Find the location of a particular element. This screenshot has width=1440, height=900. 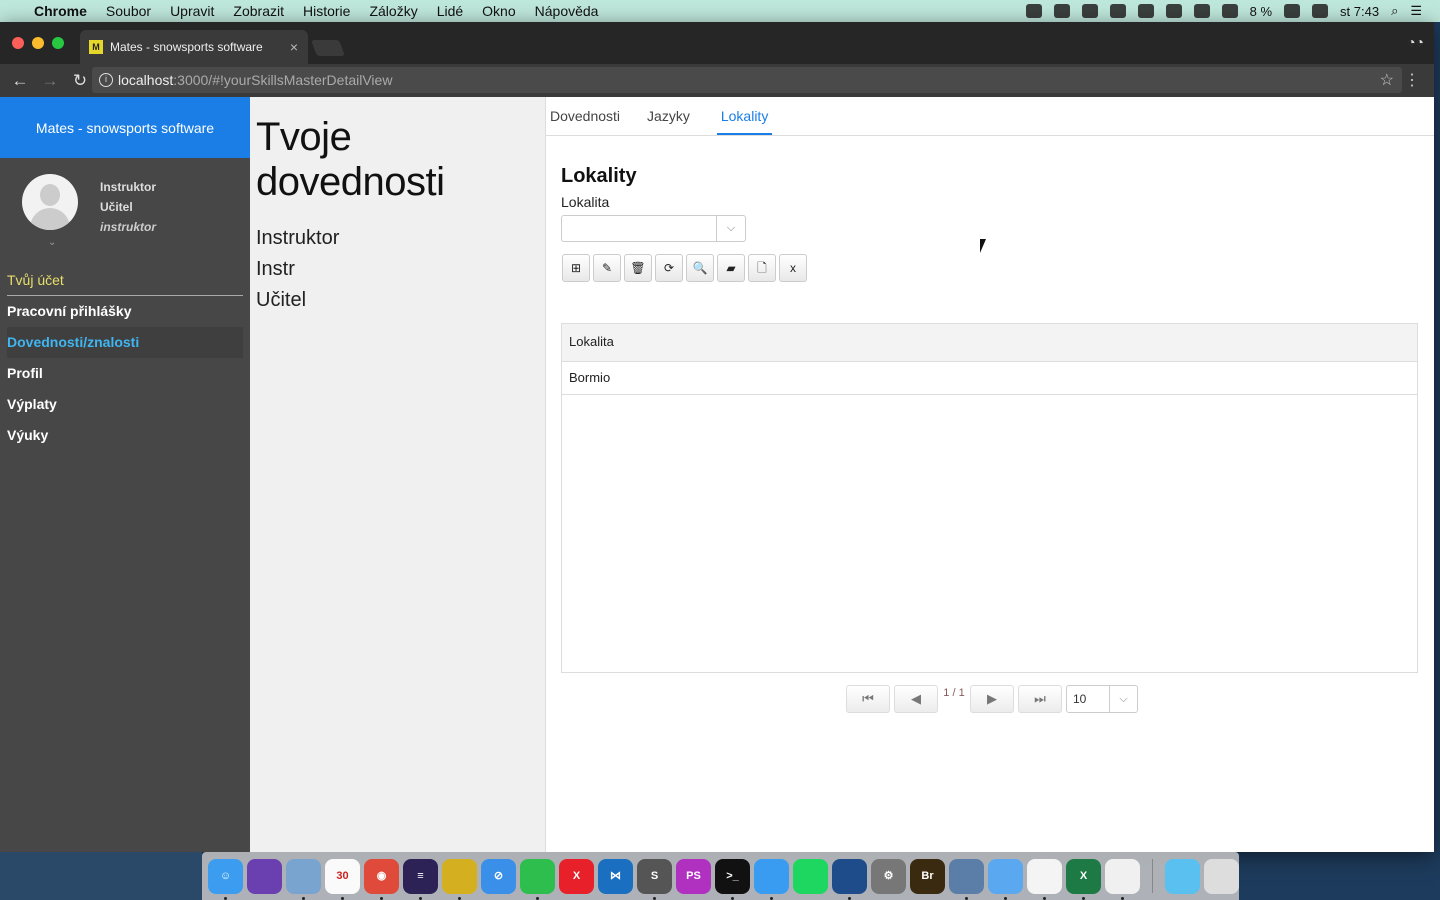

pager: ⏮ ◀ 1 / 1 ▶ ⏭ 10 ⌵ is located at coordinates (992, 699).